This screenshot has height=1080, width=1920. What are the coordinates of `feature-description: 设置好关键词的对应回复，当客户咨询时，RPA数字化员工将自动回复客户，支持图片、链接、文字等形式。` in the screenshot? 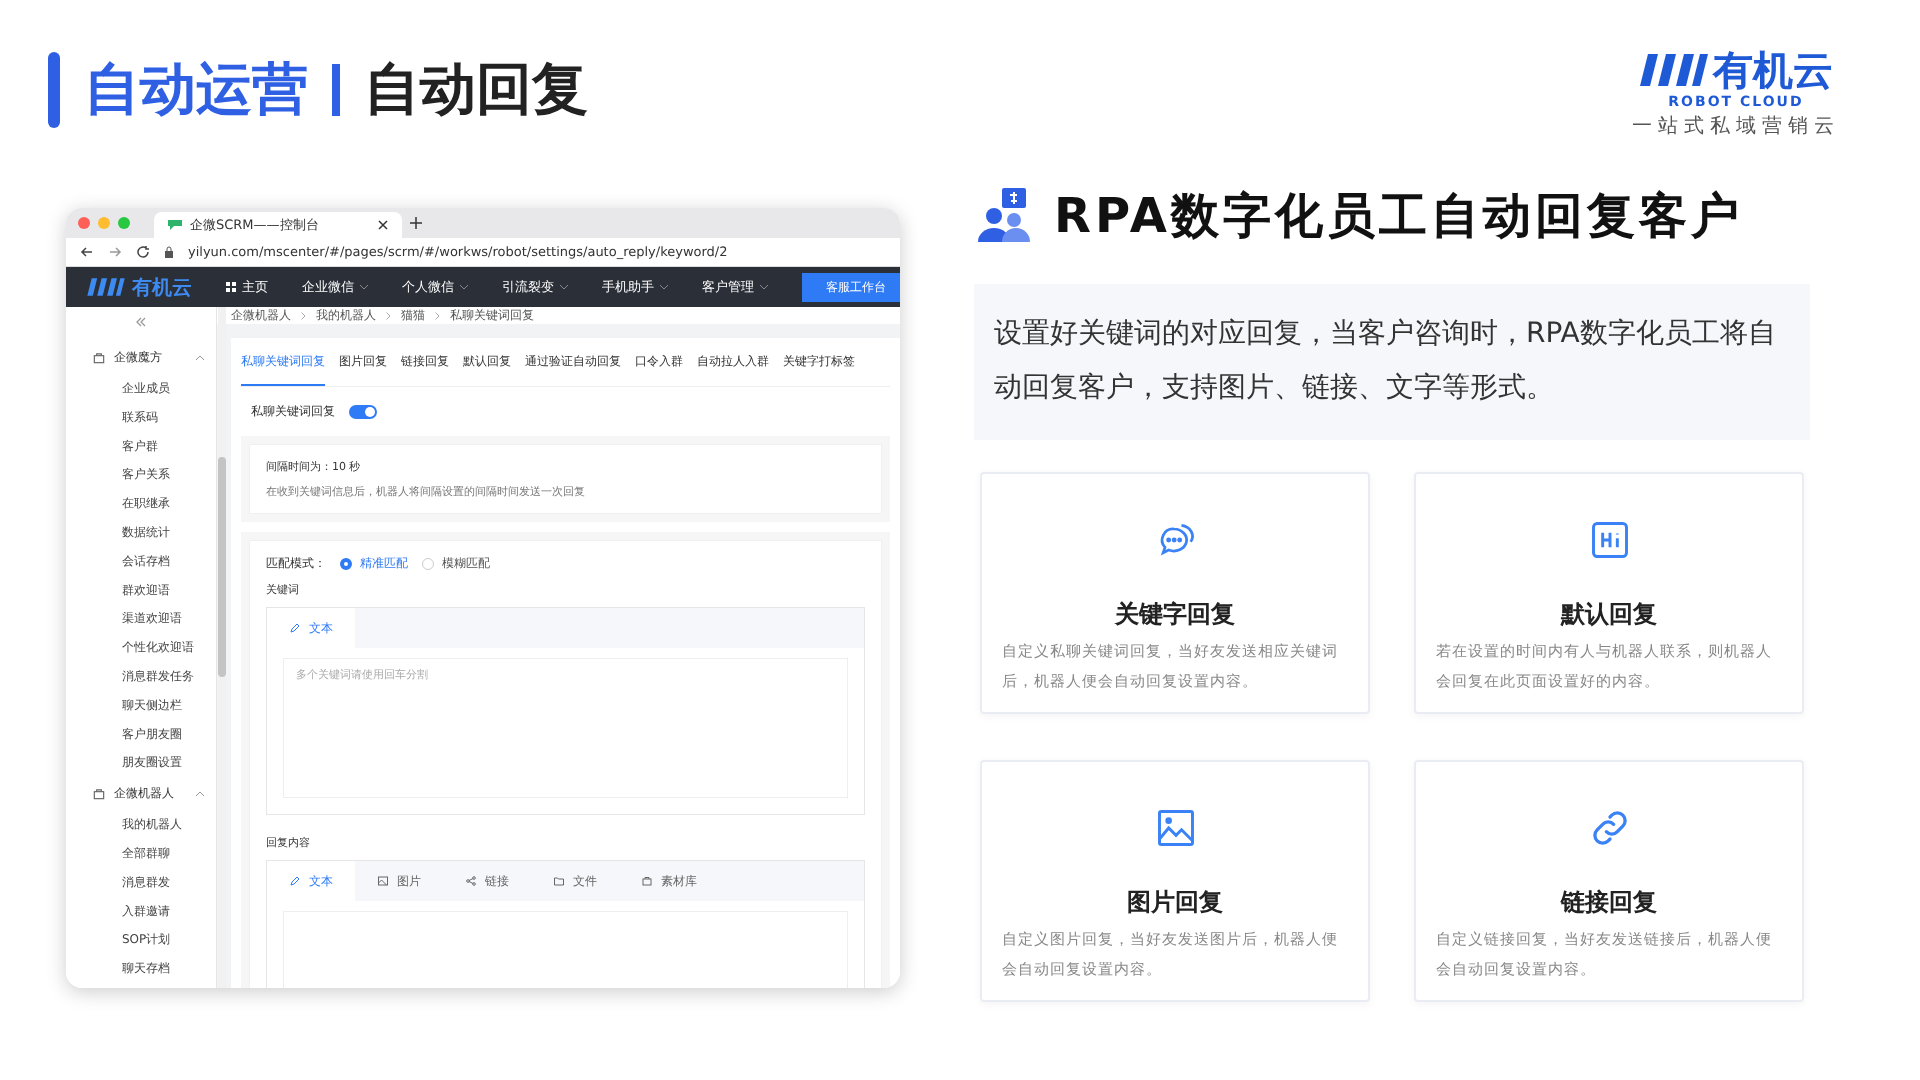 It's located at (1392, 362).